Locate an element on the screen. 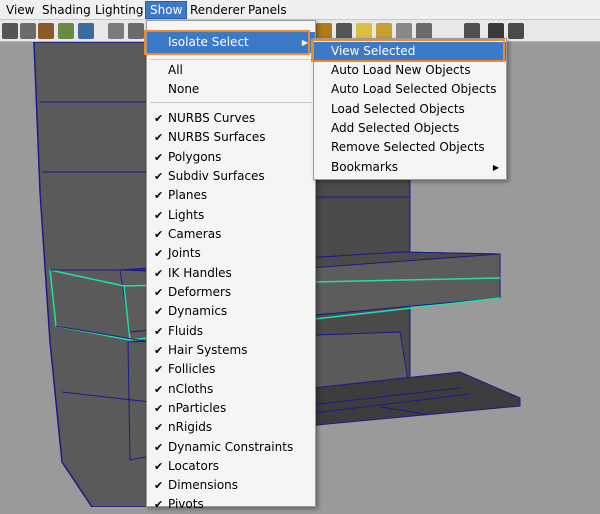 This screenshot has height=514, width=600. menu-item-pivots: ✔ Pivots is located at coordinates (231, 504).